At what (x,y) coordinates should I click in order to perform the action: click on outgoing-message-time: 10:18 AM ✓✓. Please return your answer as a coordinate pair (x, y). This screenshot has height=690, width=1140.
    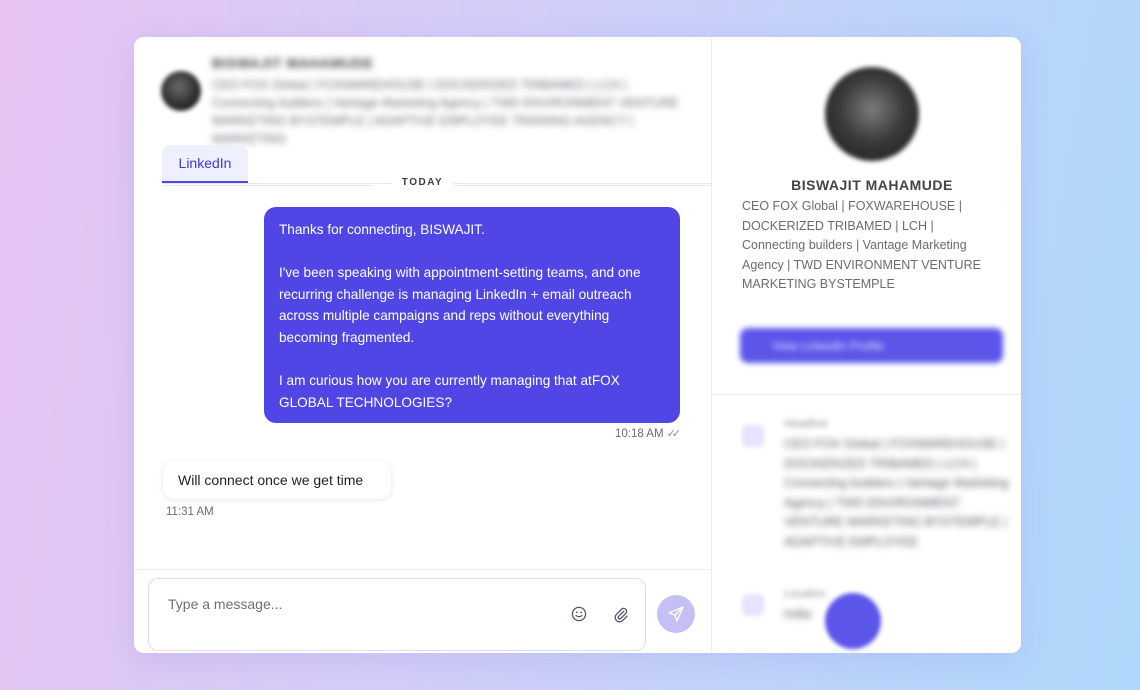
    Looking at the image, I should click on (648, 433).